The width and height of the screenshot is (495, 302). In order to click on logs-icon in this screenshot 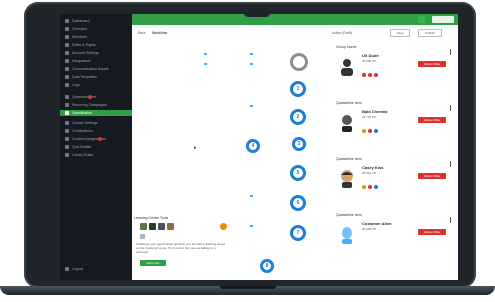, I will do `click(67, 85)`.